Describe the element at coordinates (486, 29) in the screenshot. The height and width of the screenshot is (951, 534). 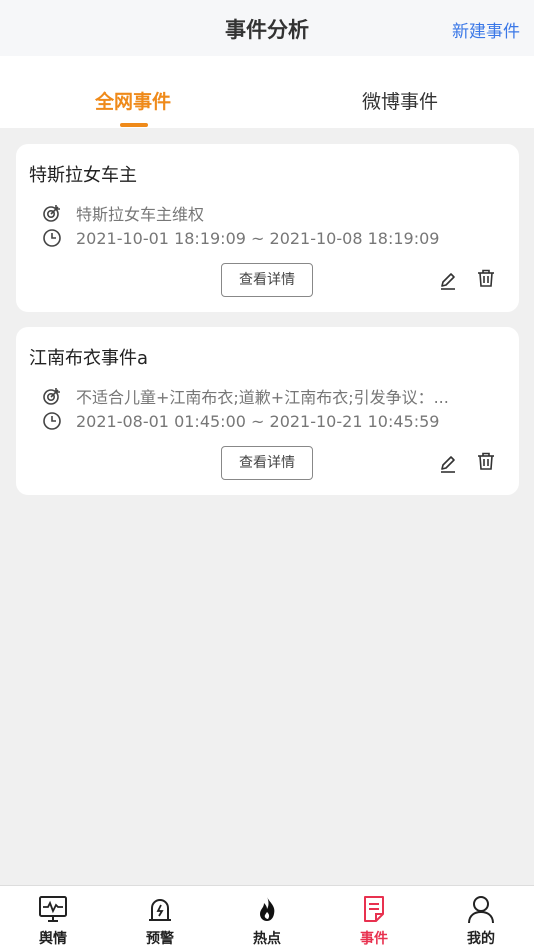
I see `new-event-button: 新建事件` at that location.